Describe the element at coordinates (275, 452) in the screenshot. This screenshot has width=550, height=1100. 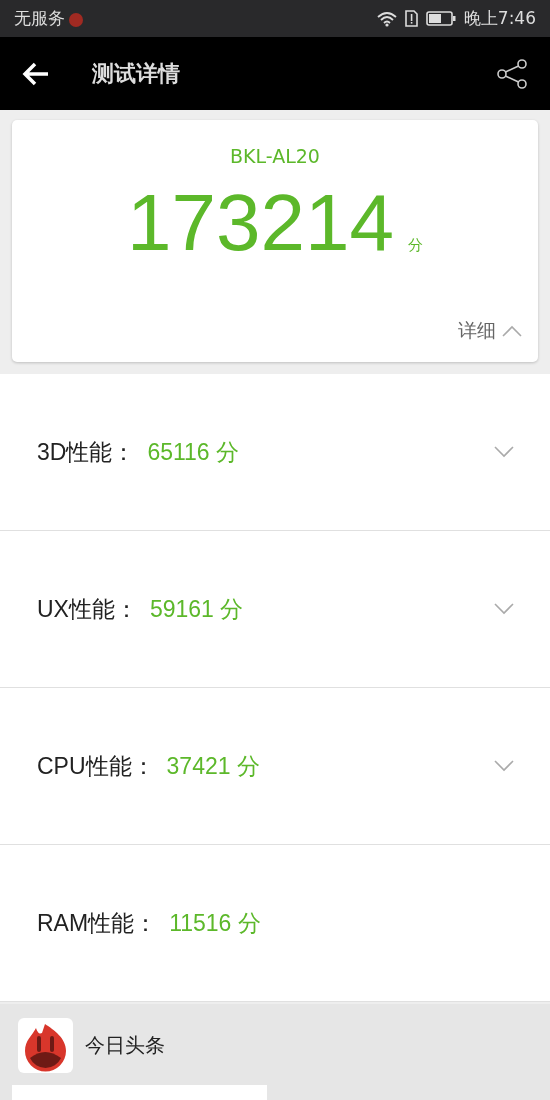
I see `category-row: 3D性能： 65116 分` at that location.